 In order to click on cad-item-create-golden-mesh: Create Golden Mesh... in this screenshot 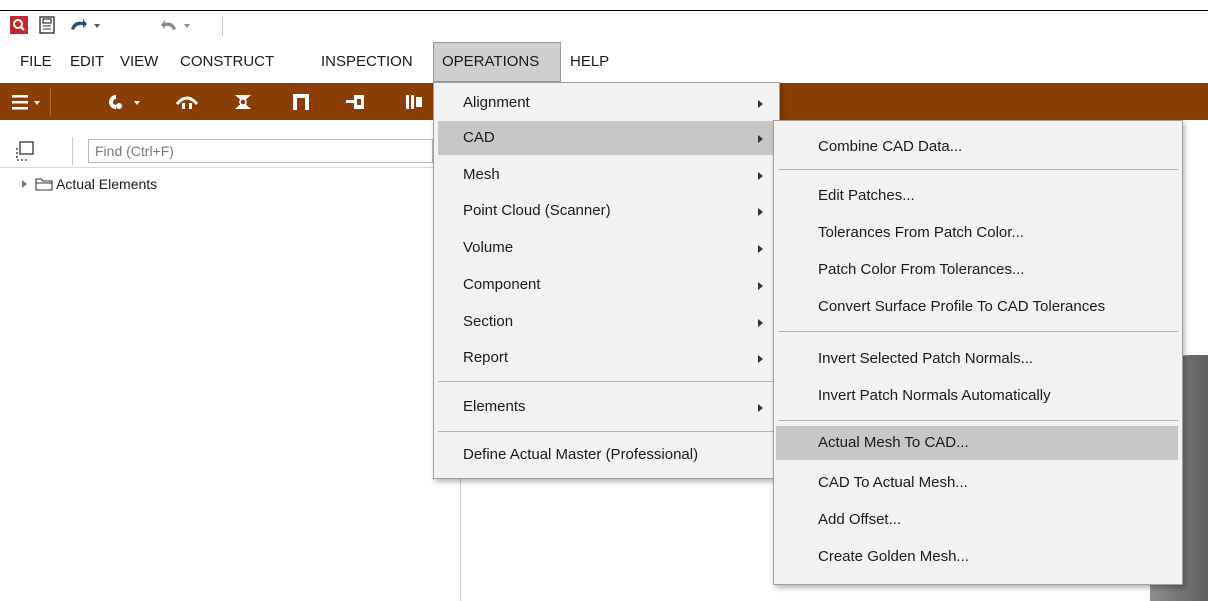, I will do `click(977, 557)`.